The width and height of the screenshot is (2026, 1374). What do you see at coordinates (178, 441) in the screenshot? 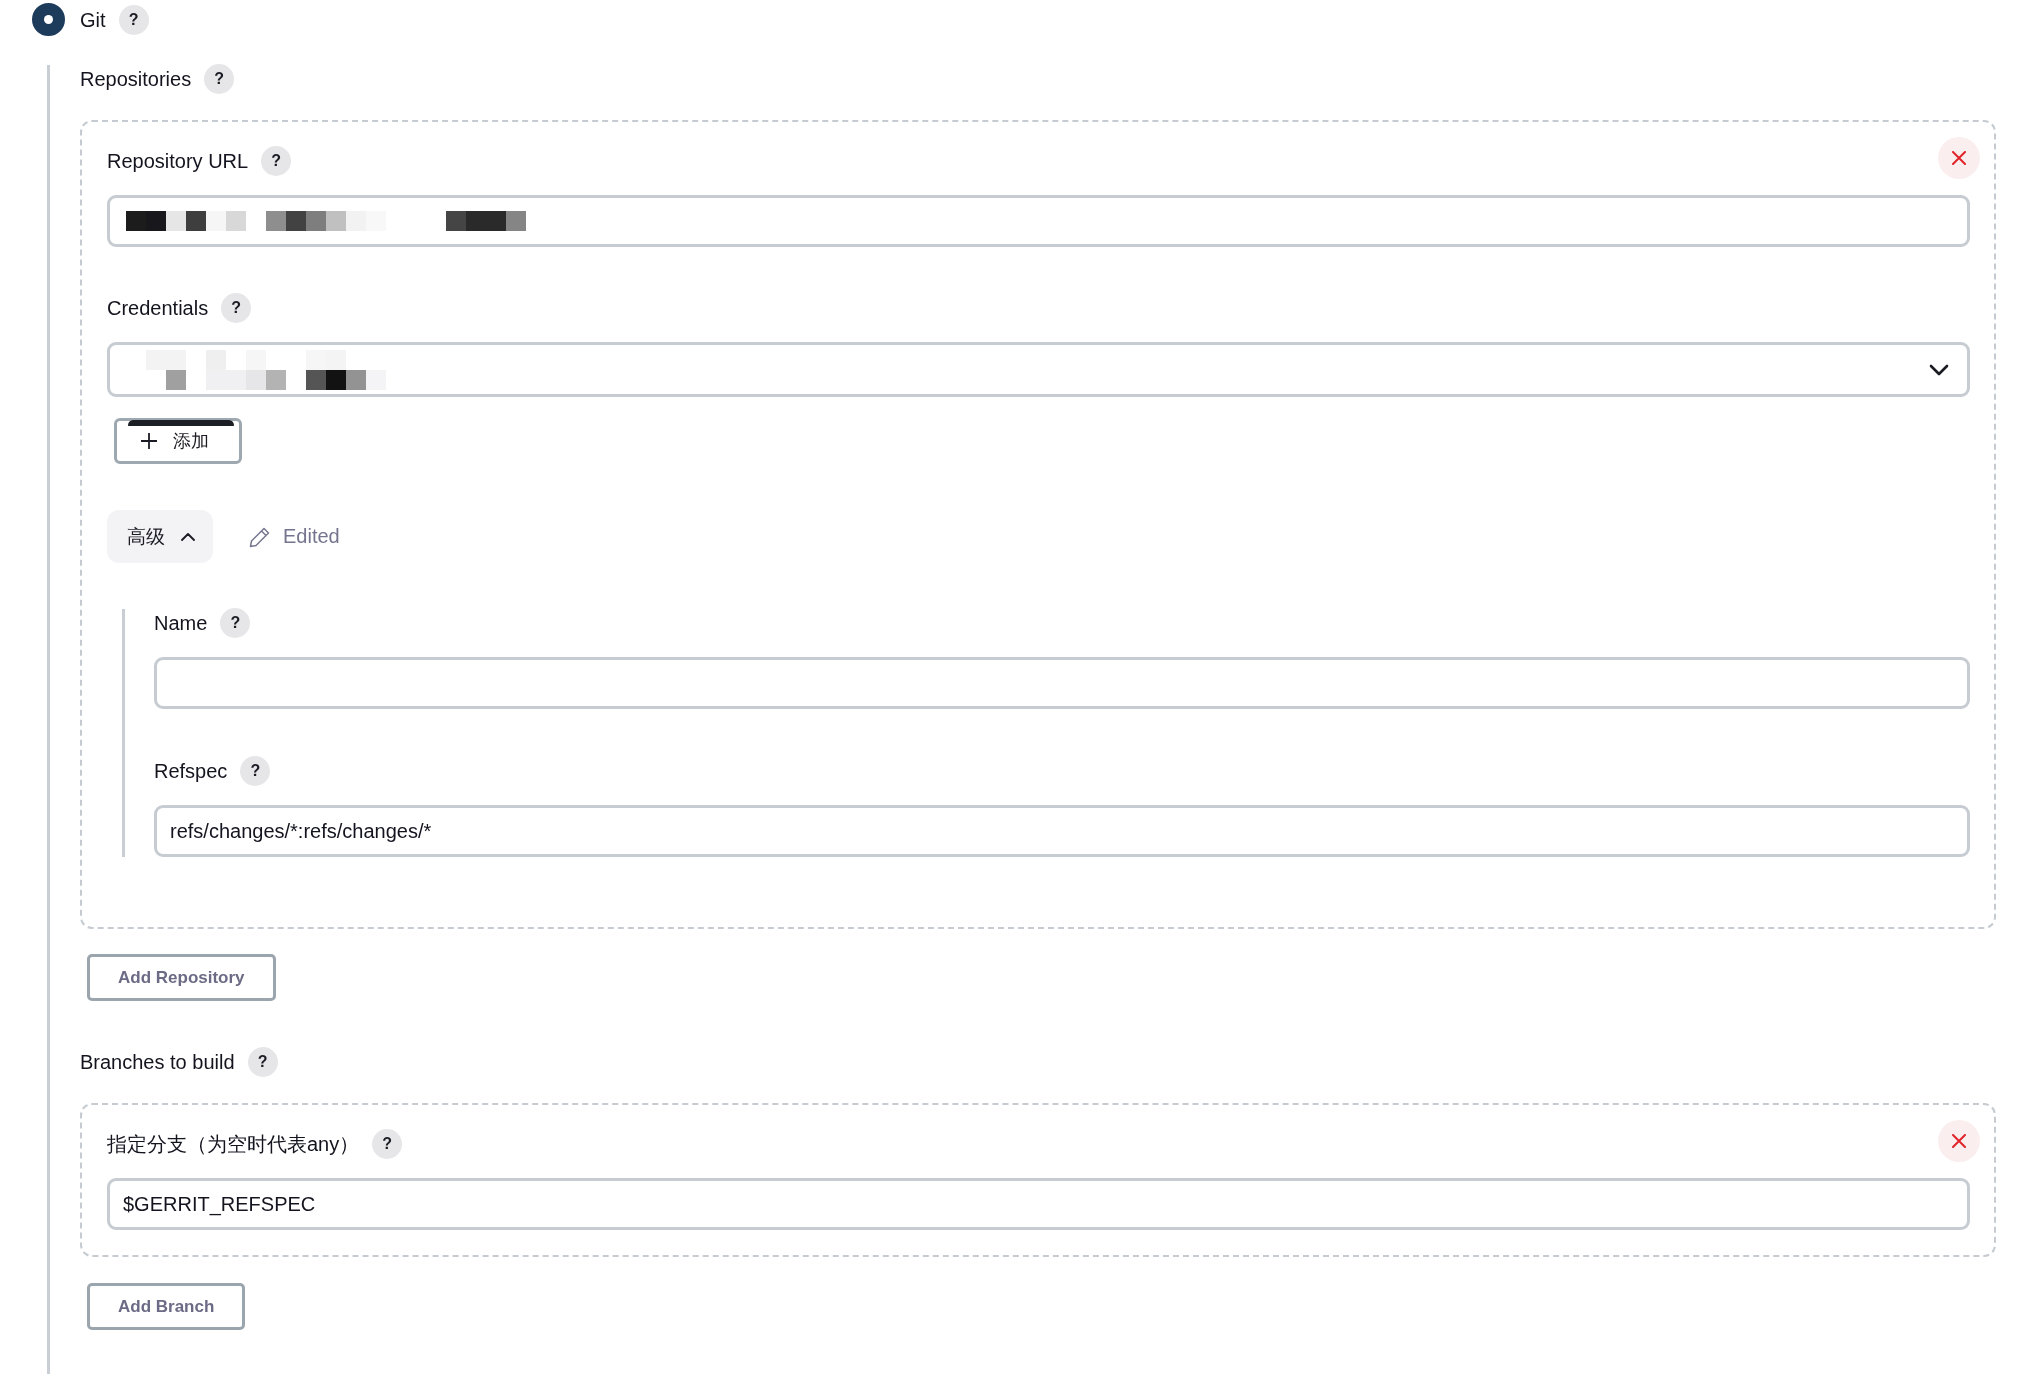
I see `add-button: 添加` at bounding box center [178, 441].